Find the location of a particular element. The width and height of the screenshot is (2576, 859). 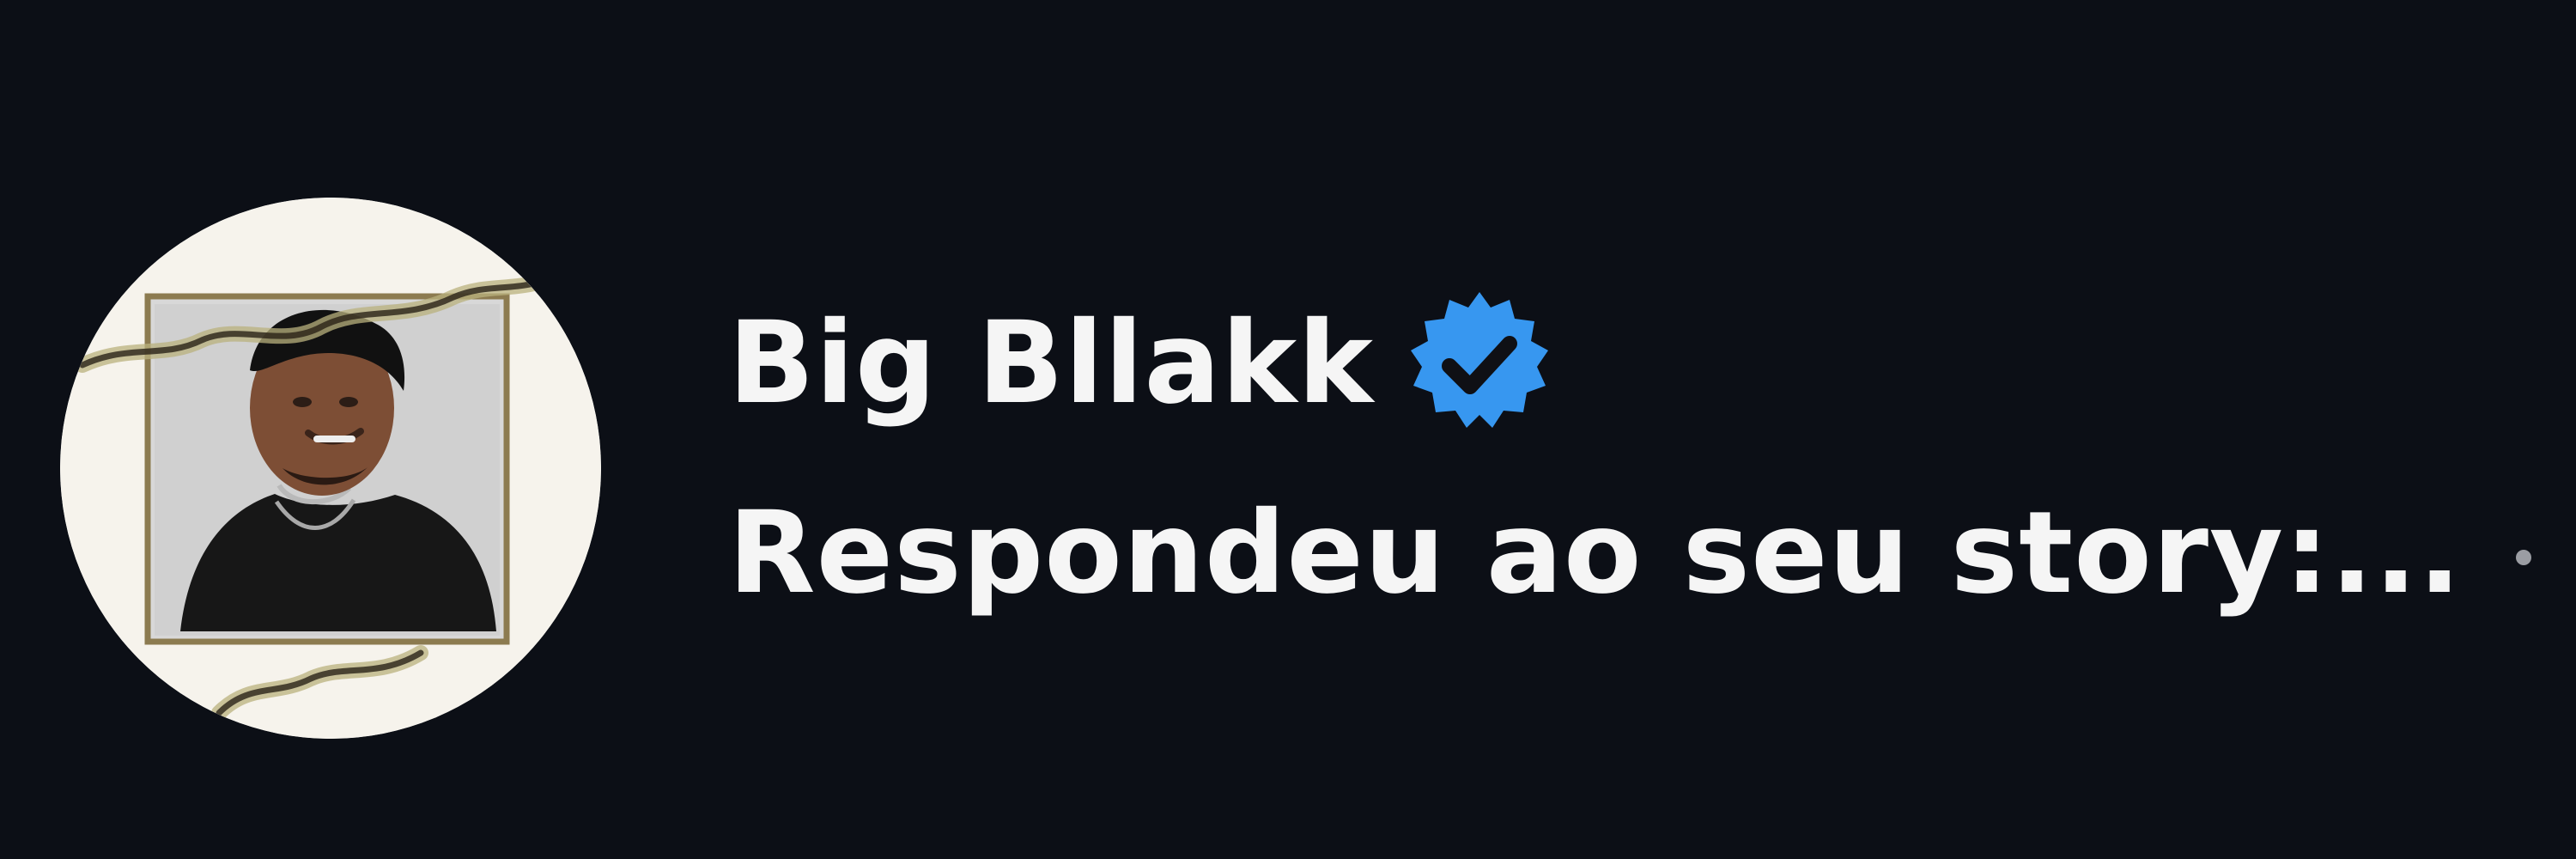

profile-cover-icon is located at coordinates (330, 468).